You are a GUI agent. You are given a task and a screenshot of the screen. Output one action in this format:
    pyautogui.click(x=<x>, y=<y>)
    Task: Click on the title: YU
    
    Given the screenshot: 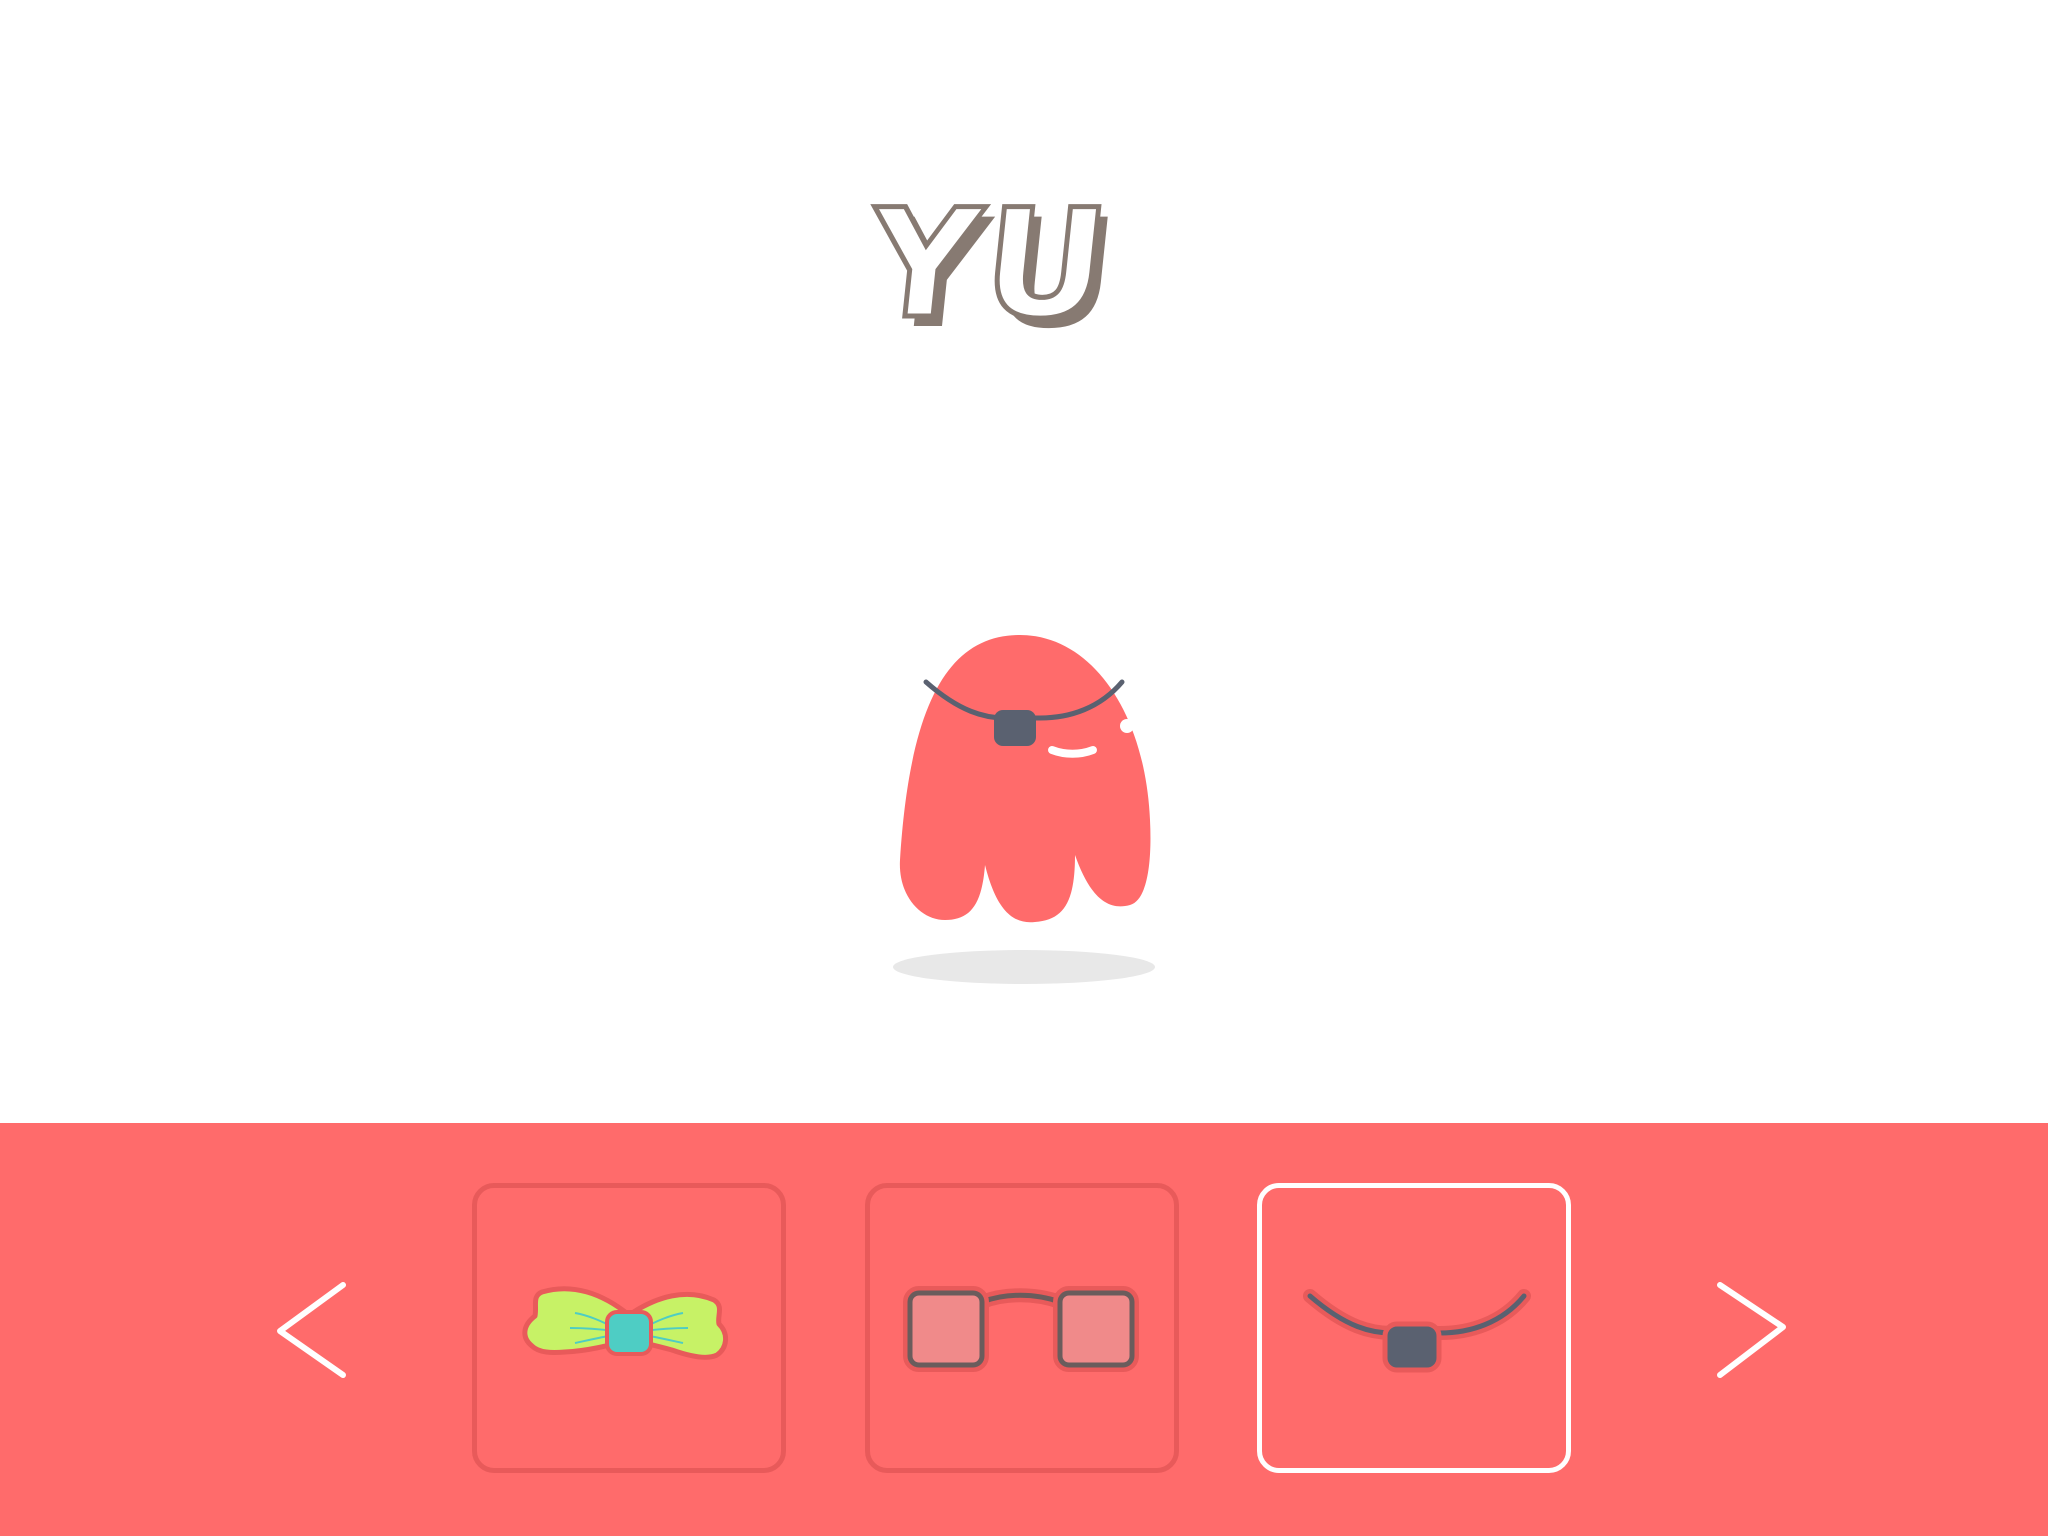 What is the action you would take?
    pyautogui.click(x=1024, y=278)
    